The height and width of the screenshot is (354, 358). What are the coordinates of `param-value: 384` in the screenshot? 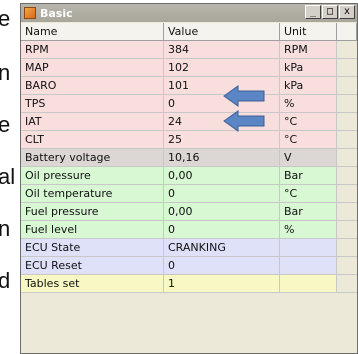 It's located at (222, 49).